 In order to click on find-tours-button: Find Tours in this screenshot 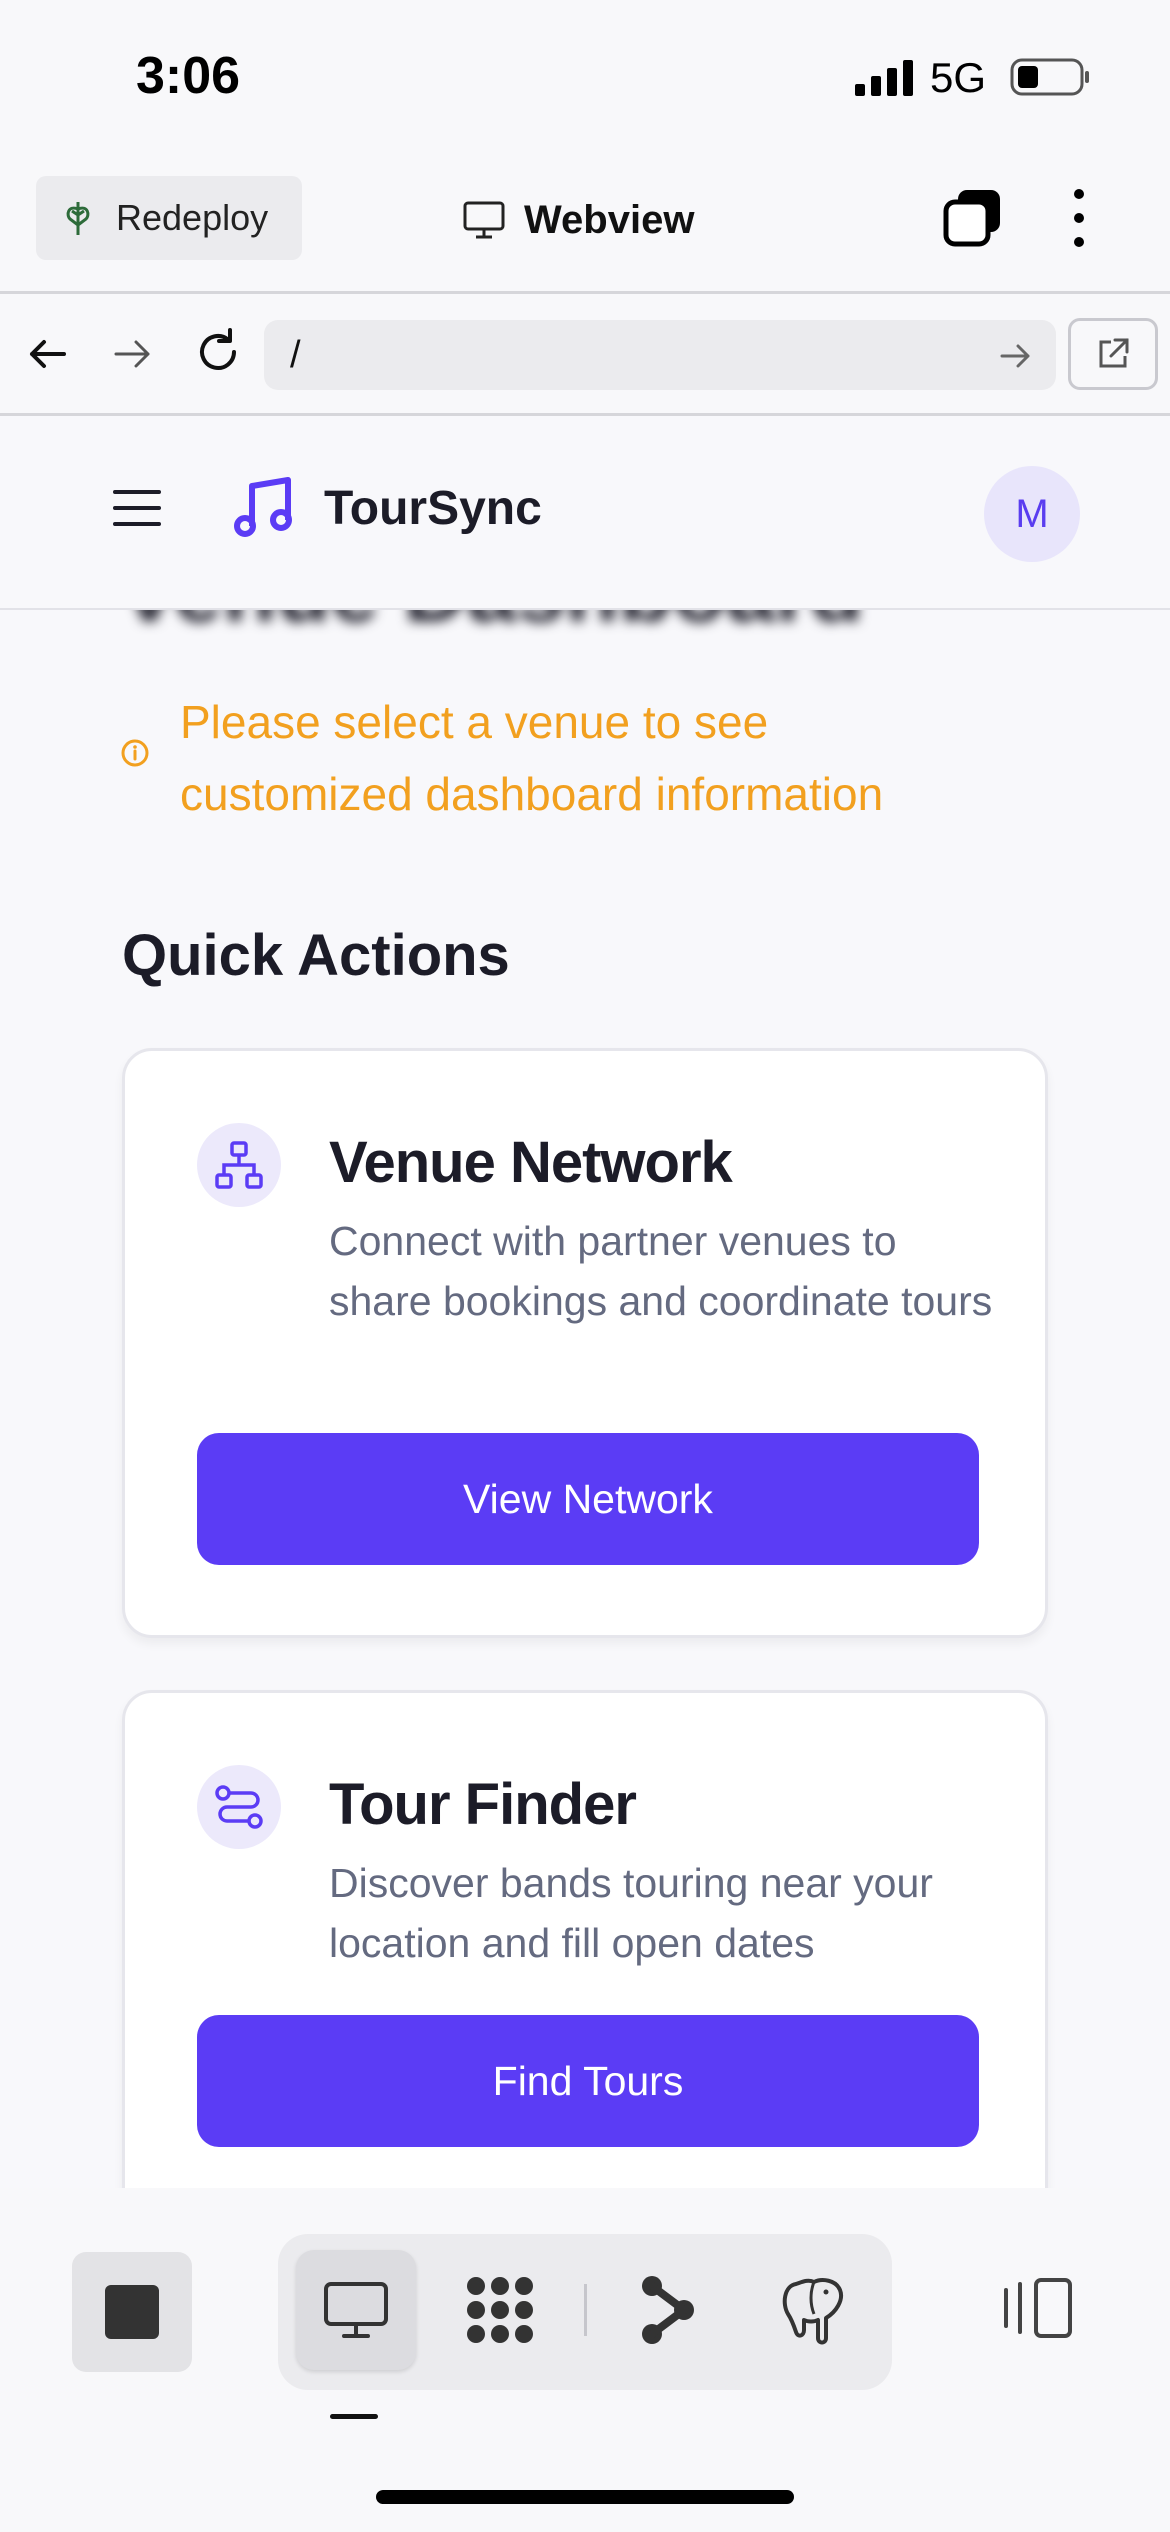, I will do `click(588, 2081)`.